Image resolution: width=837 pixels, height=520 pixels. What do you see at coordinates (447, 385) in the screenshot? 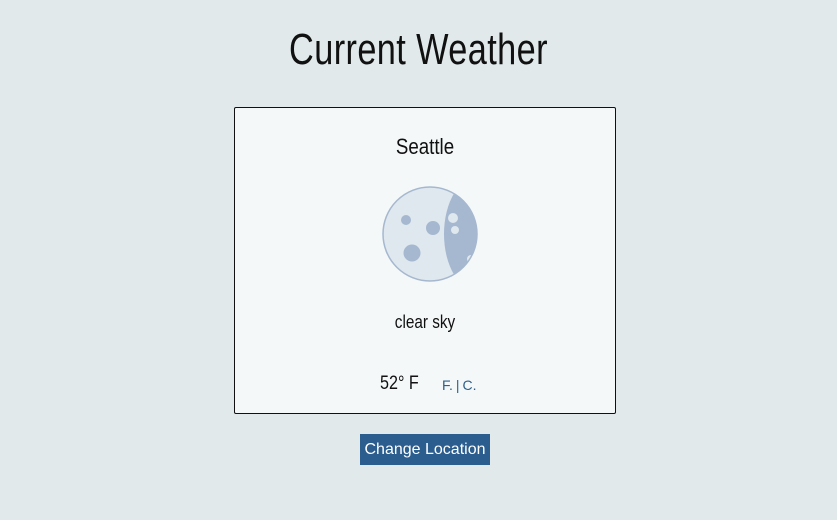
I see `fahrenheit-link: F.` at bounding box center [447, 385].